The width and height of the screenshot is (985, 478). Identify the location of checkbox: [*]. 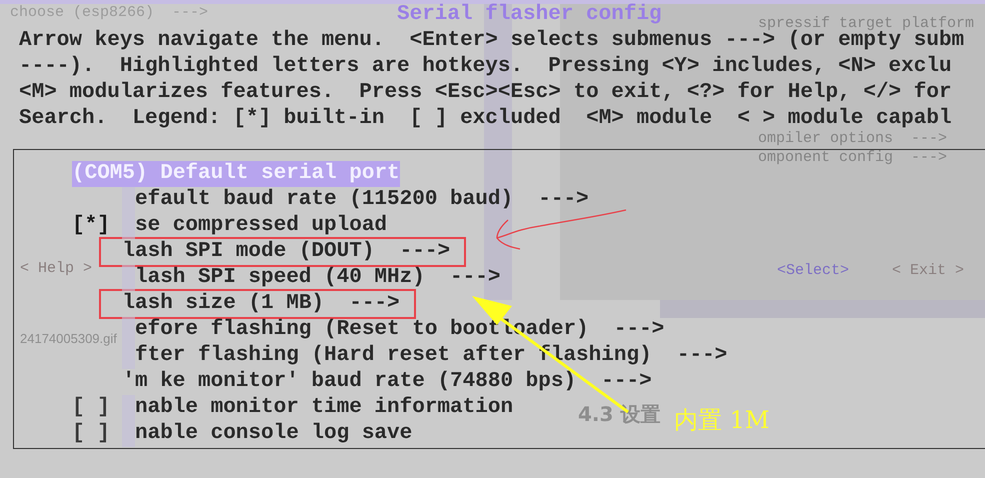
(91, 226).